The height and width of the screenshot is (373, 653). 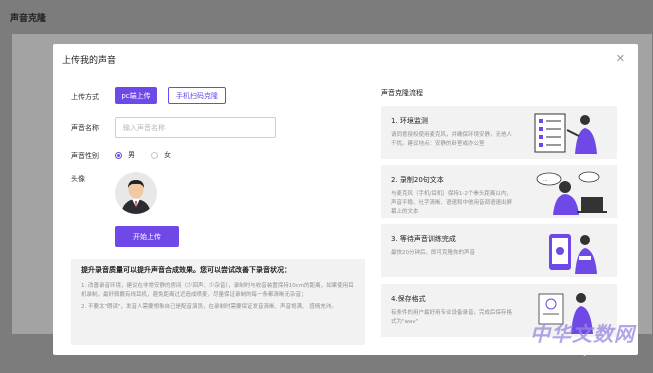 I want to click on modal-title: 上传我的声音, so click(x=89, y=61).